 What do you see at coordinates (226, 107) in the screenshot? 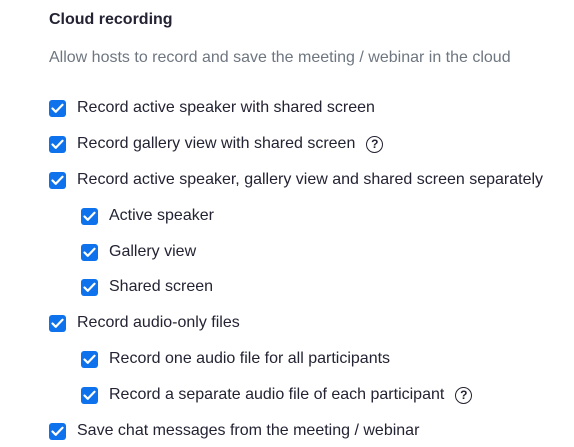
I see `option-label: Record active speaker with shared screen` at bounding box center [226, 107].